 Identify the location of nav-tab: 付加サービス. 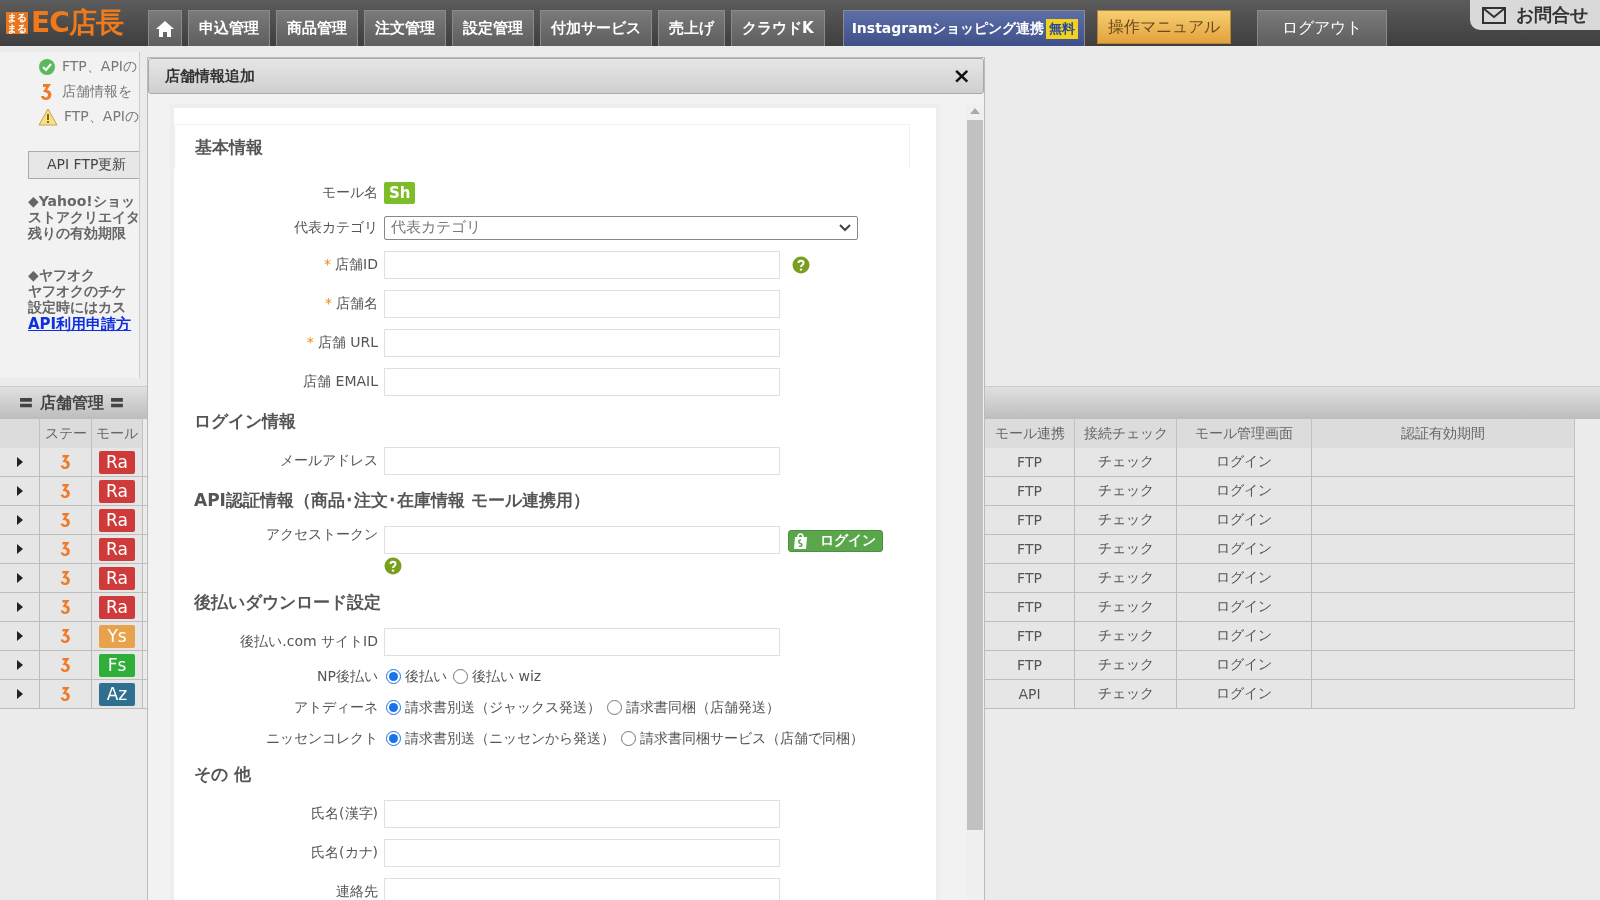
(596, 28).